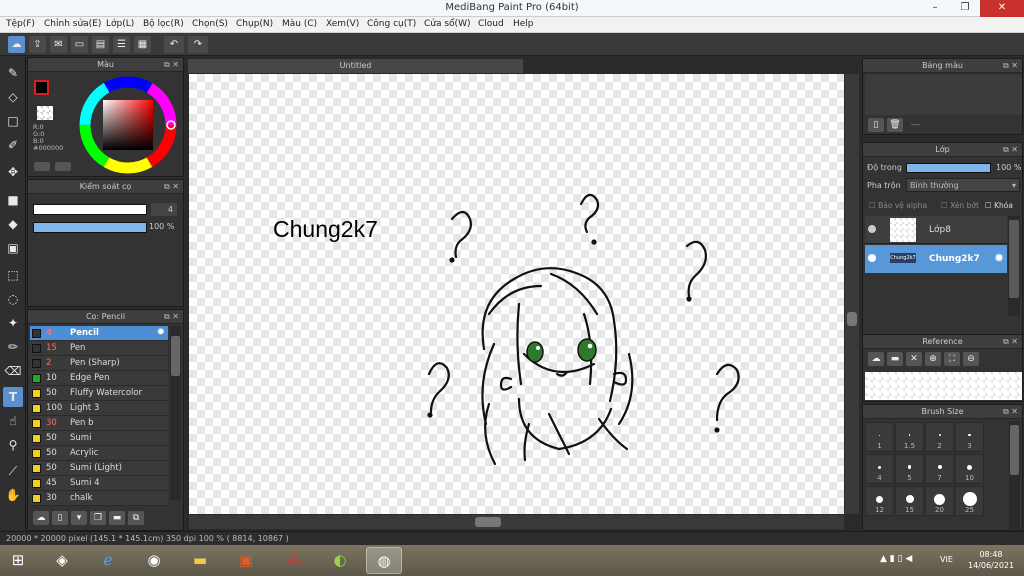 Image resolution: width=1024 pixels, height=576 pixels. I want to click on select-eraser-icon: ⌫, so click(13, 371).